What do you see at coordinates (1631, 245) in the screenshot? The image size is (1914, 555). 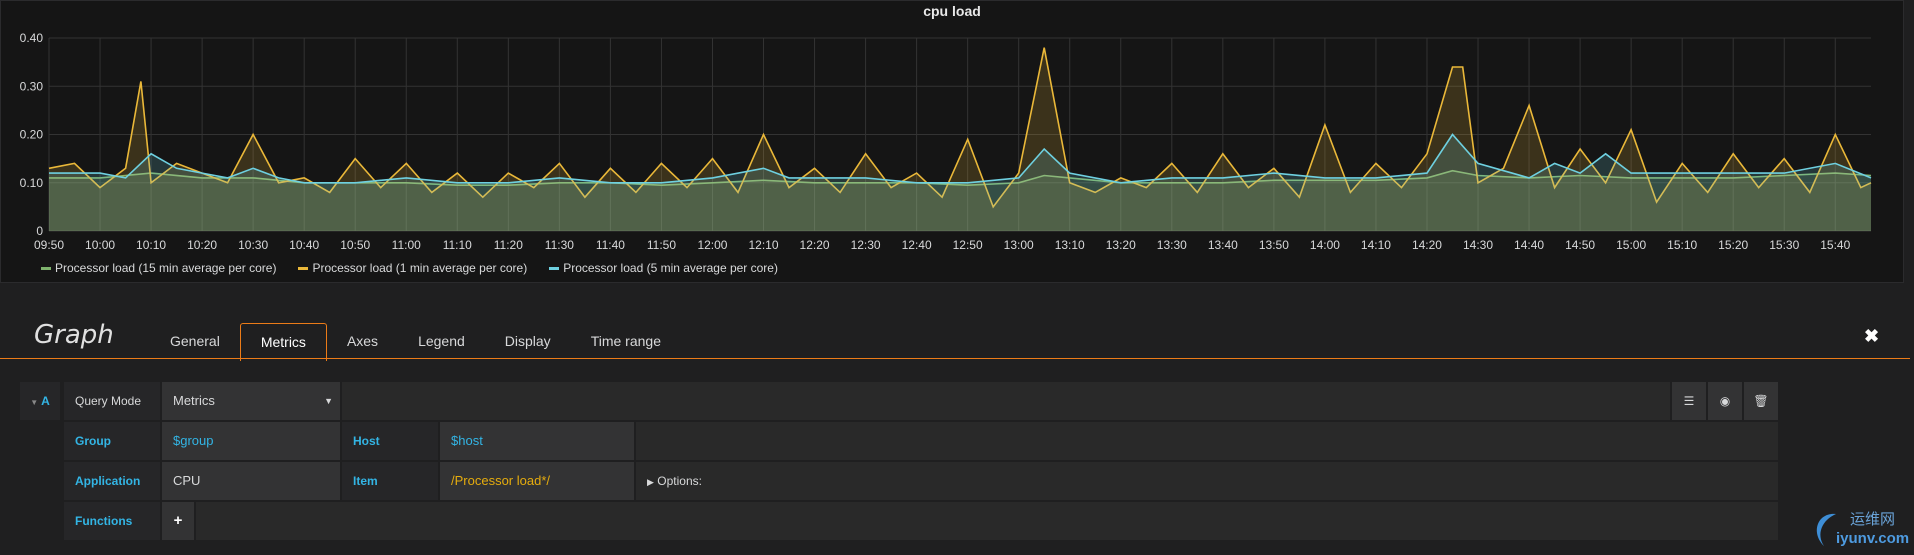 I see `x-tick-label: 15:00` at bounding box center [1631, 245].